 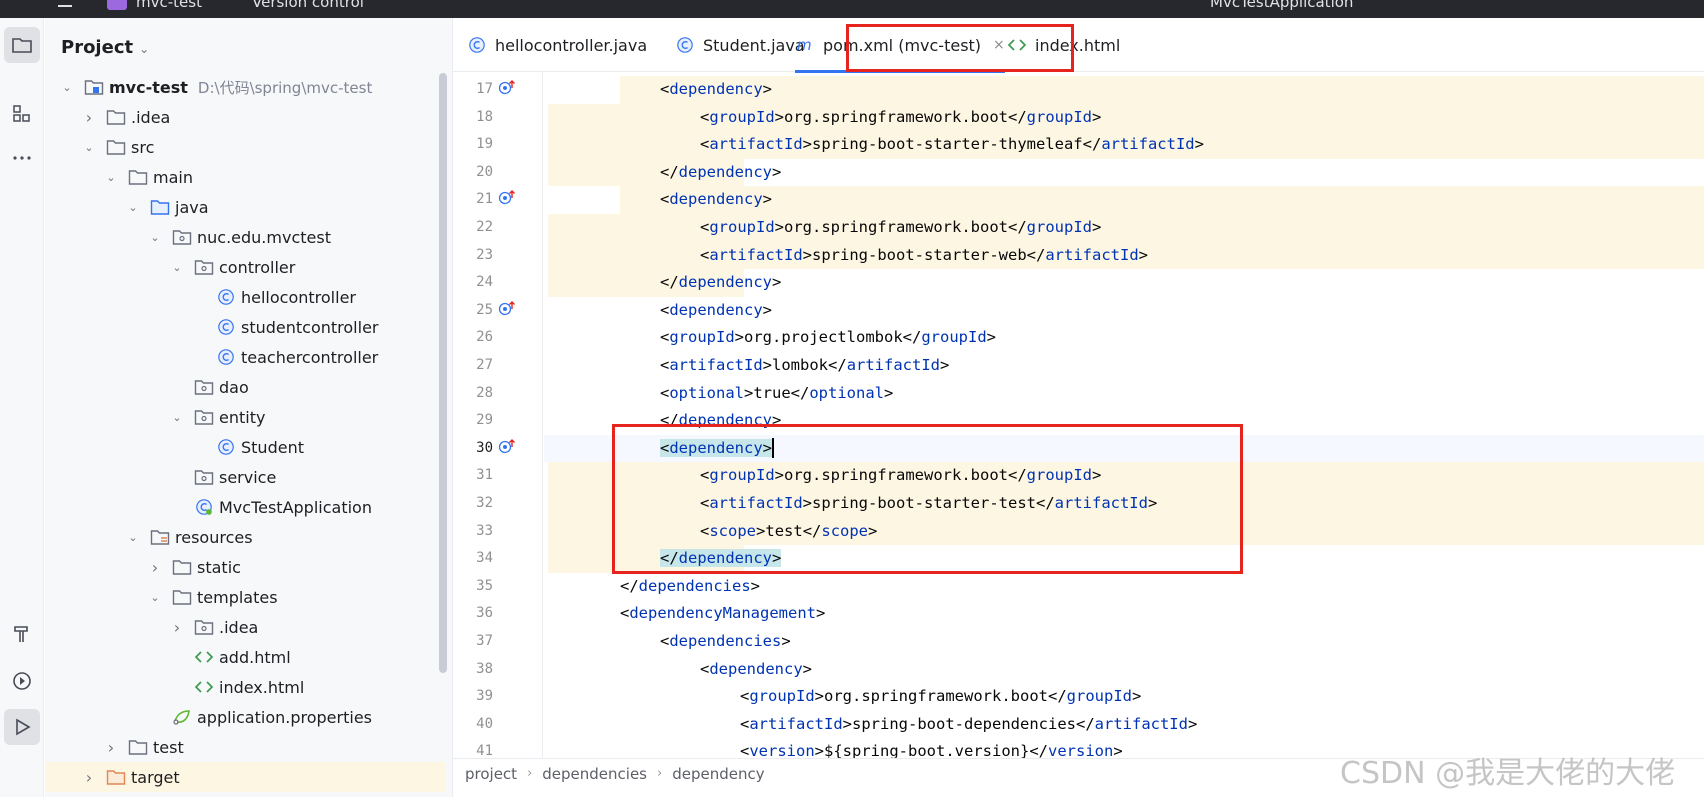 What do you see at coordinates (754, 45) in the screenshot?
I see `tab-label: Student.java` at bounding box center [754, 45].